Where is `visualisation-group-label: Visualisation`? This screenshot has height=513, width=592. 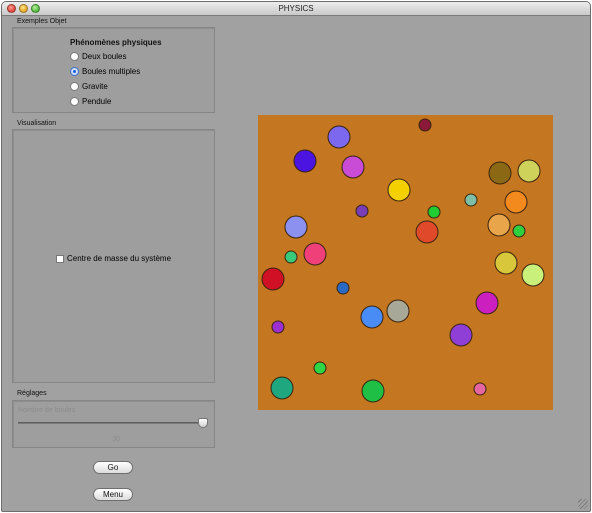
visualisation-group-label: Visualisation is located at coordinates (37, 123).